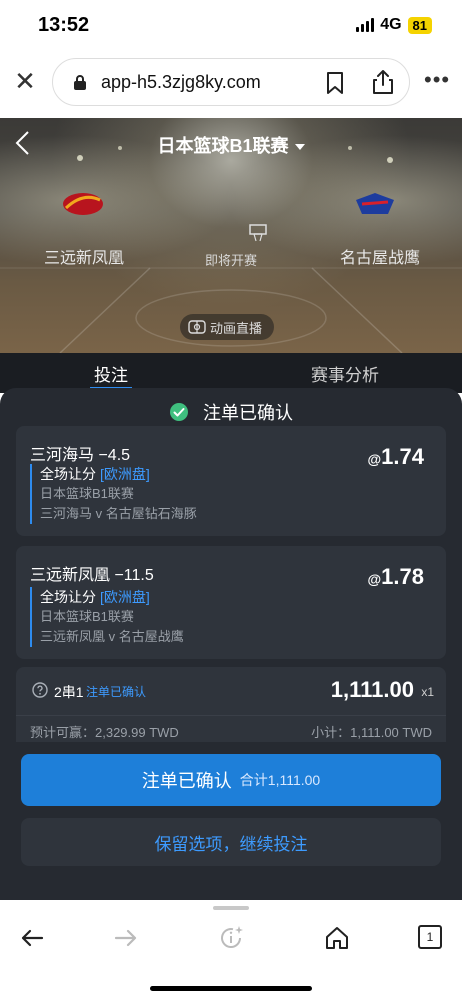 Image resolution: width=462 pixels, height=1000 pixels. Describe the element at coordinates (427, 692) in the screenshot. I see `stake-multiplier: x1` at that location.